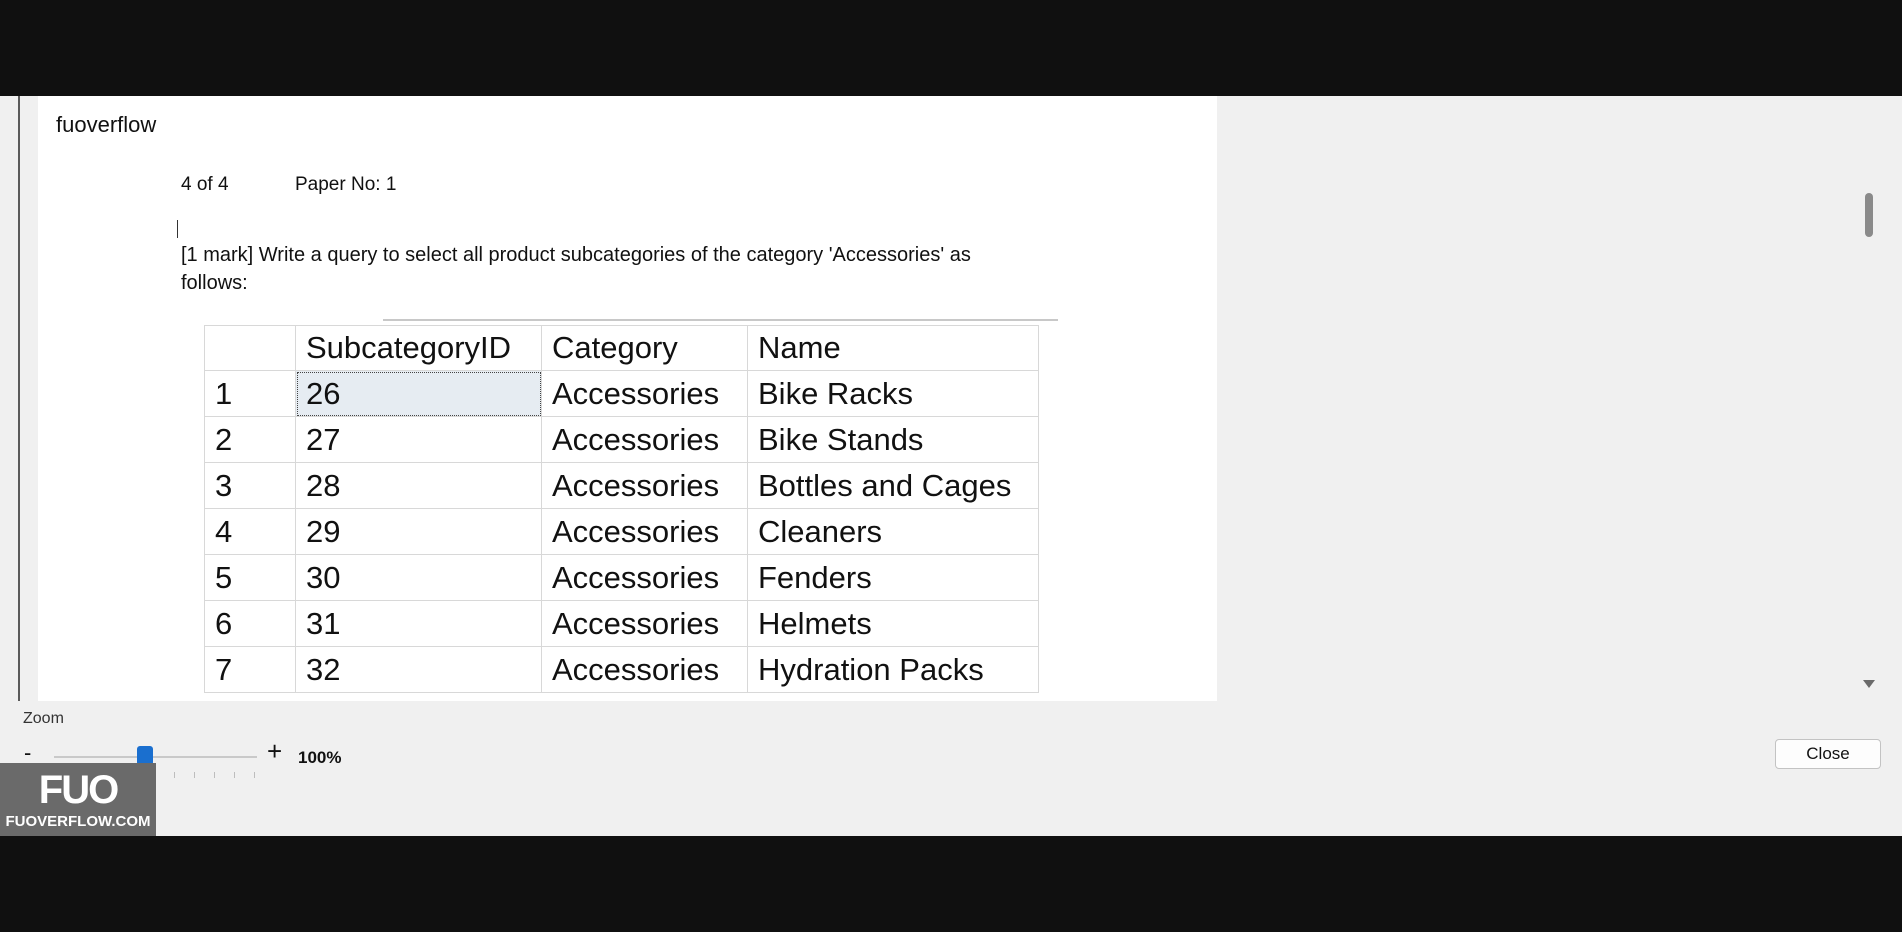 The height and width of the screenshot is (932, 1902). What do you see at coordinates (418, 485) in the screenshot?
I see `cell-subcategoryid: 28` at bounding box center [418, 485].